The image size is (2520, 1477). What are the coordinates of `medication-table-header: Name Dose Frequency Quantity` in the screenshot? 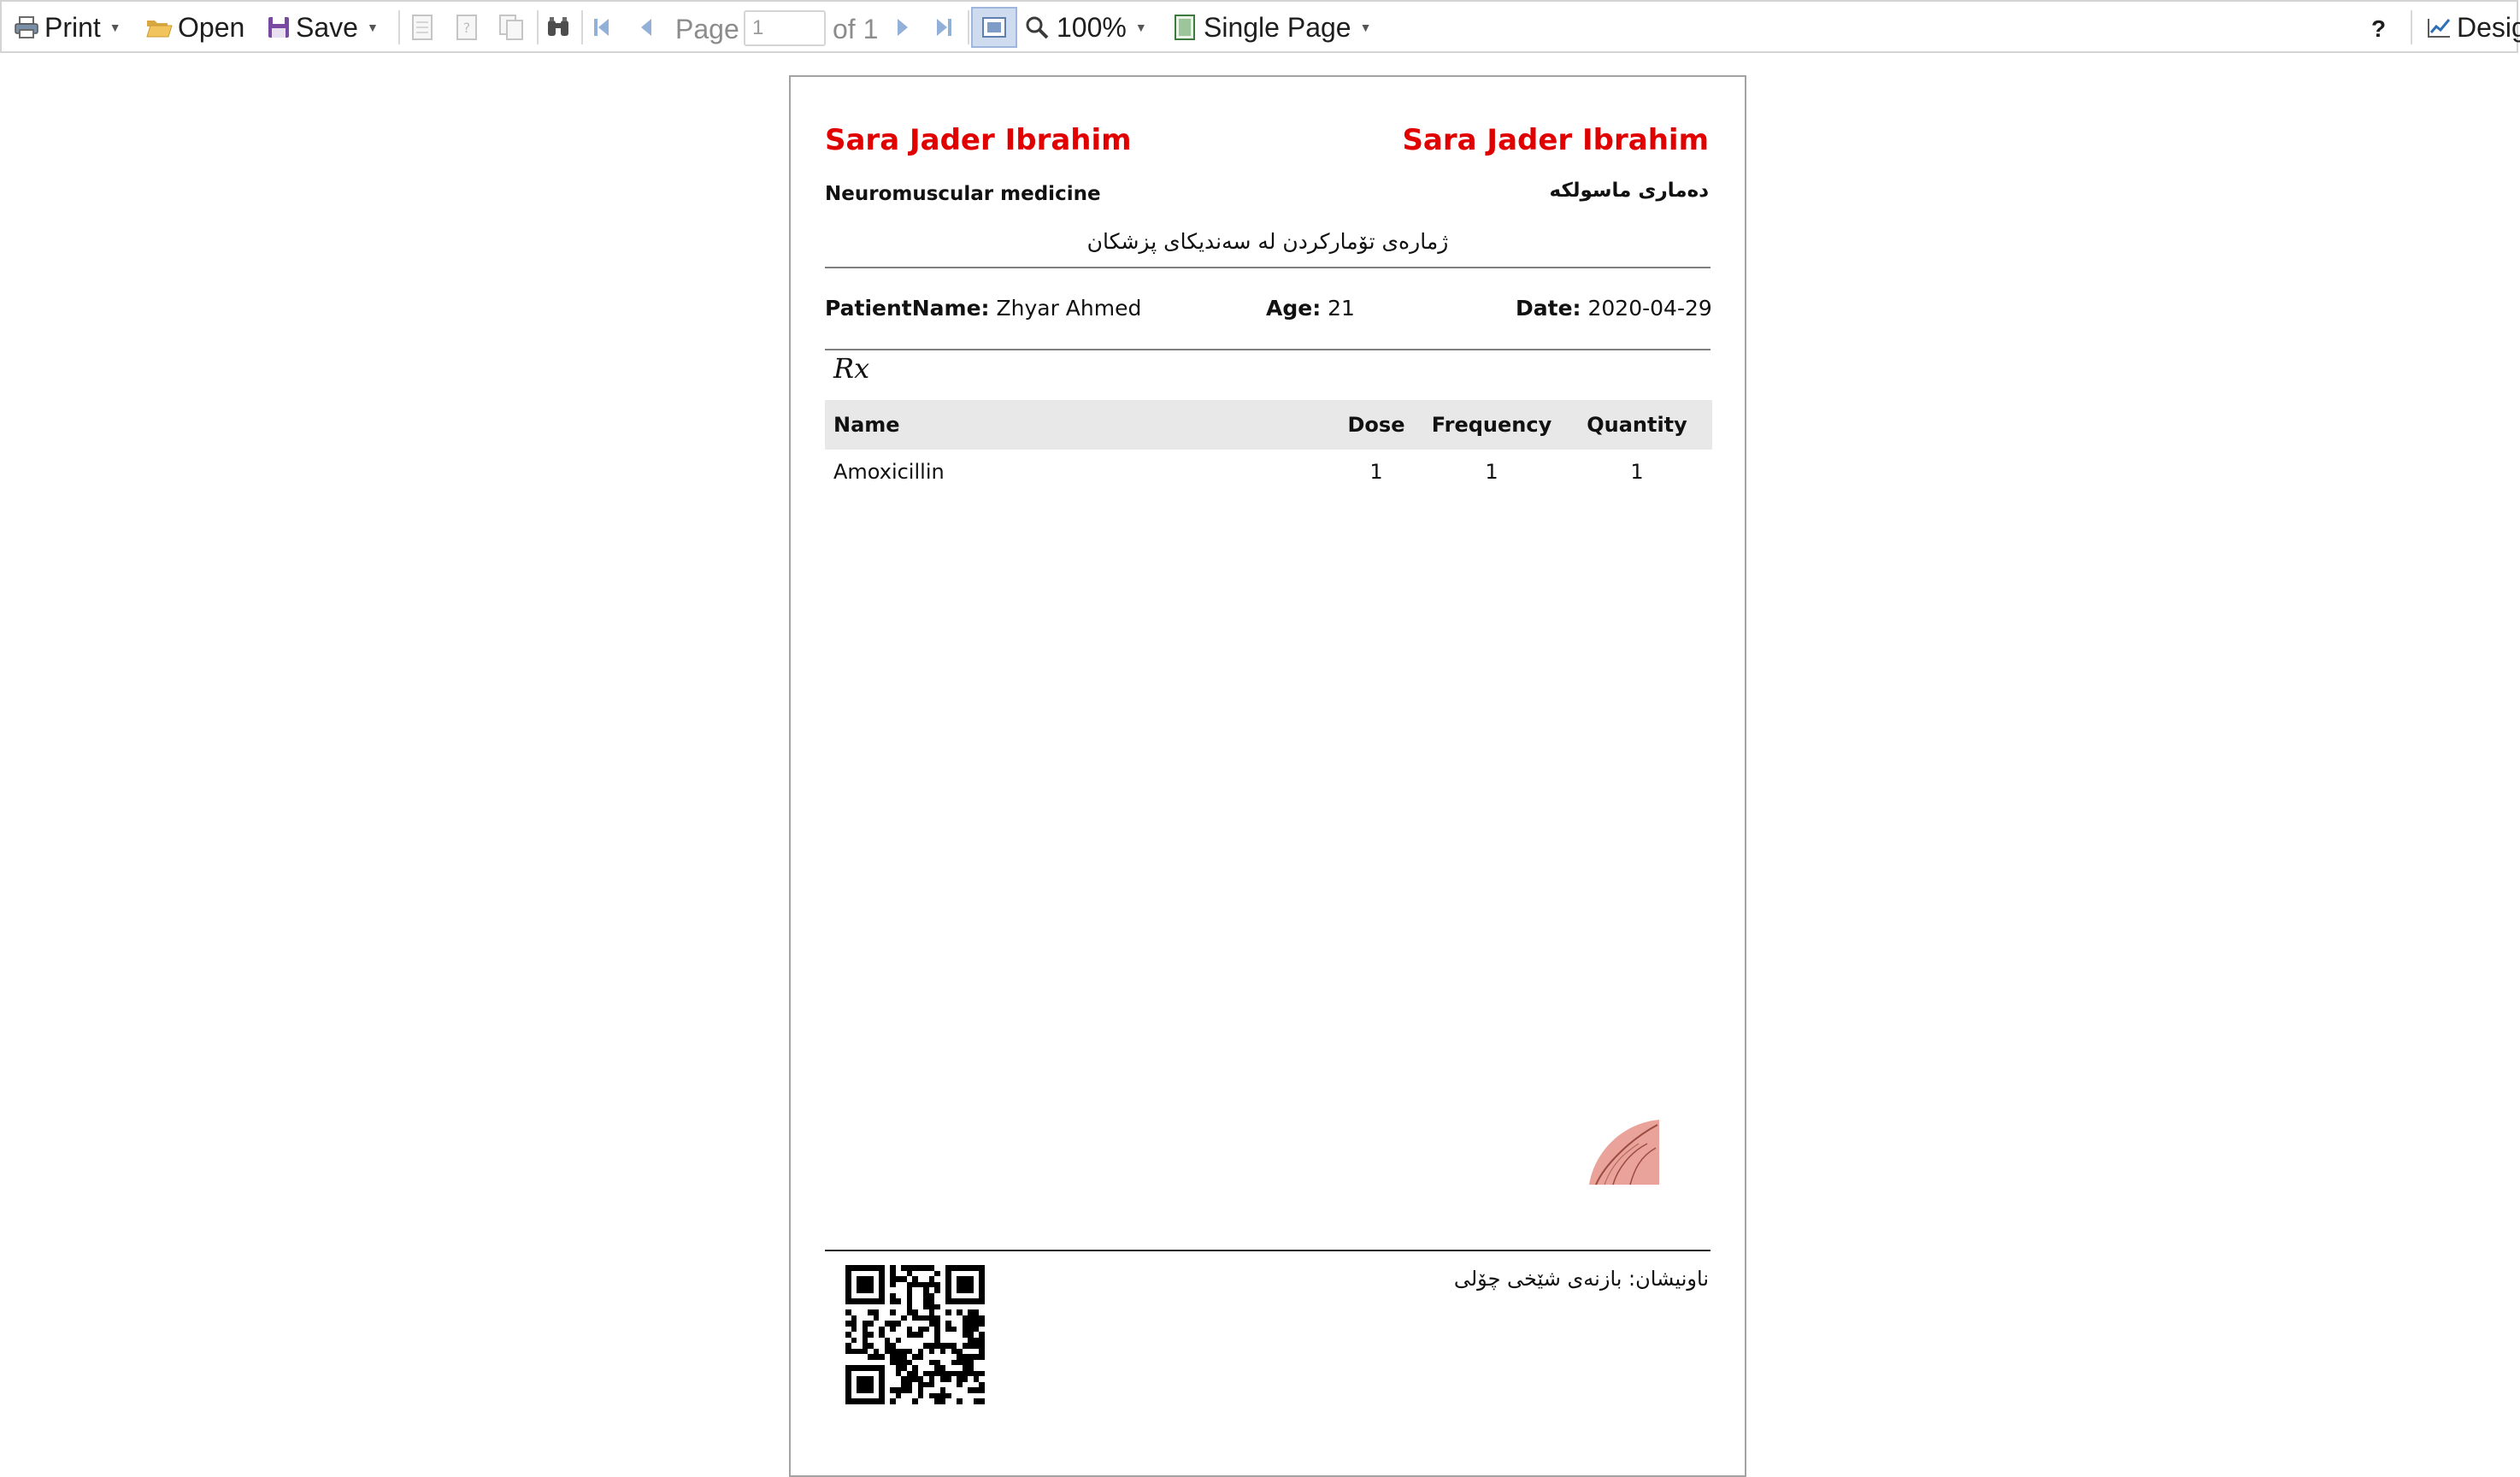 It's located at (1268, 425).